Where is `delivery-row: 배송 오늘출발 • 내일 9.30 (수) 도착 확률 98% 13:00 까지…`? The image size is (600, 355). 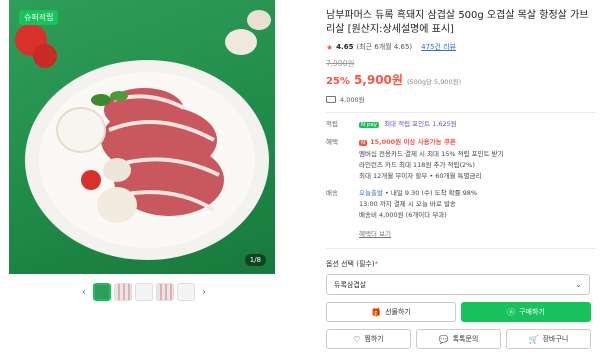 delivery-row: 배송 오늘출발 • 내일 9.30 (수) 도착 확률 98% 13:00 까지… is located at coordinates (461, 204).